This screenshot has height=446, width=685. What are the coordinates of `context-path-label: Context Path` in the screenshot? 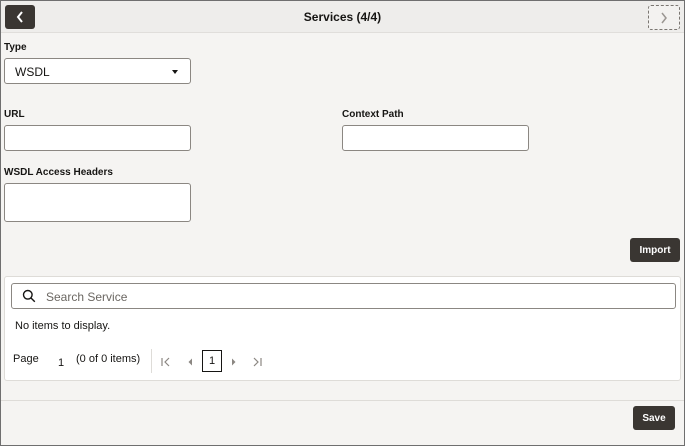 It's located at (373, 114).